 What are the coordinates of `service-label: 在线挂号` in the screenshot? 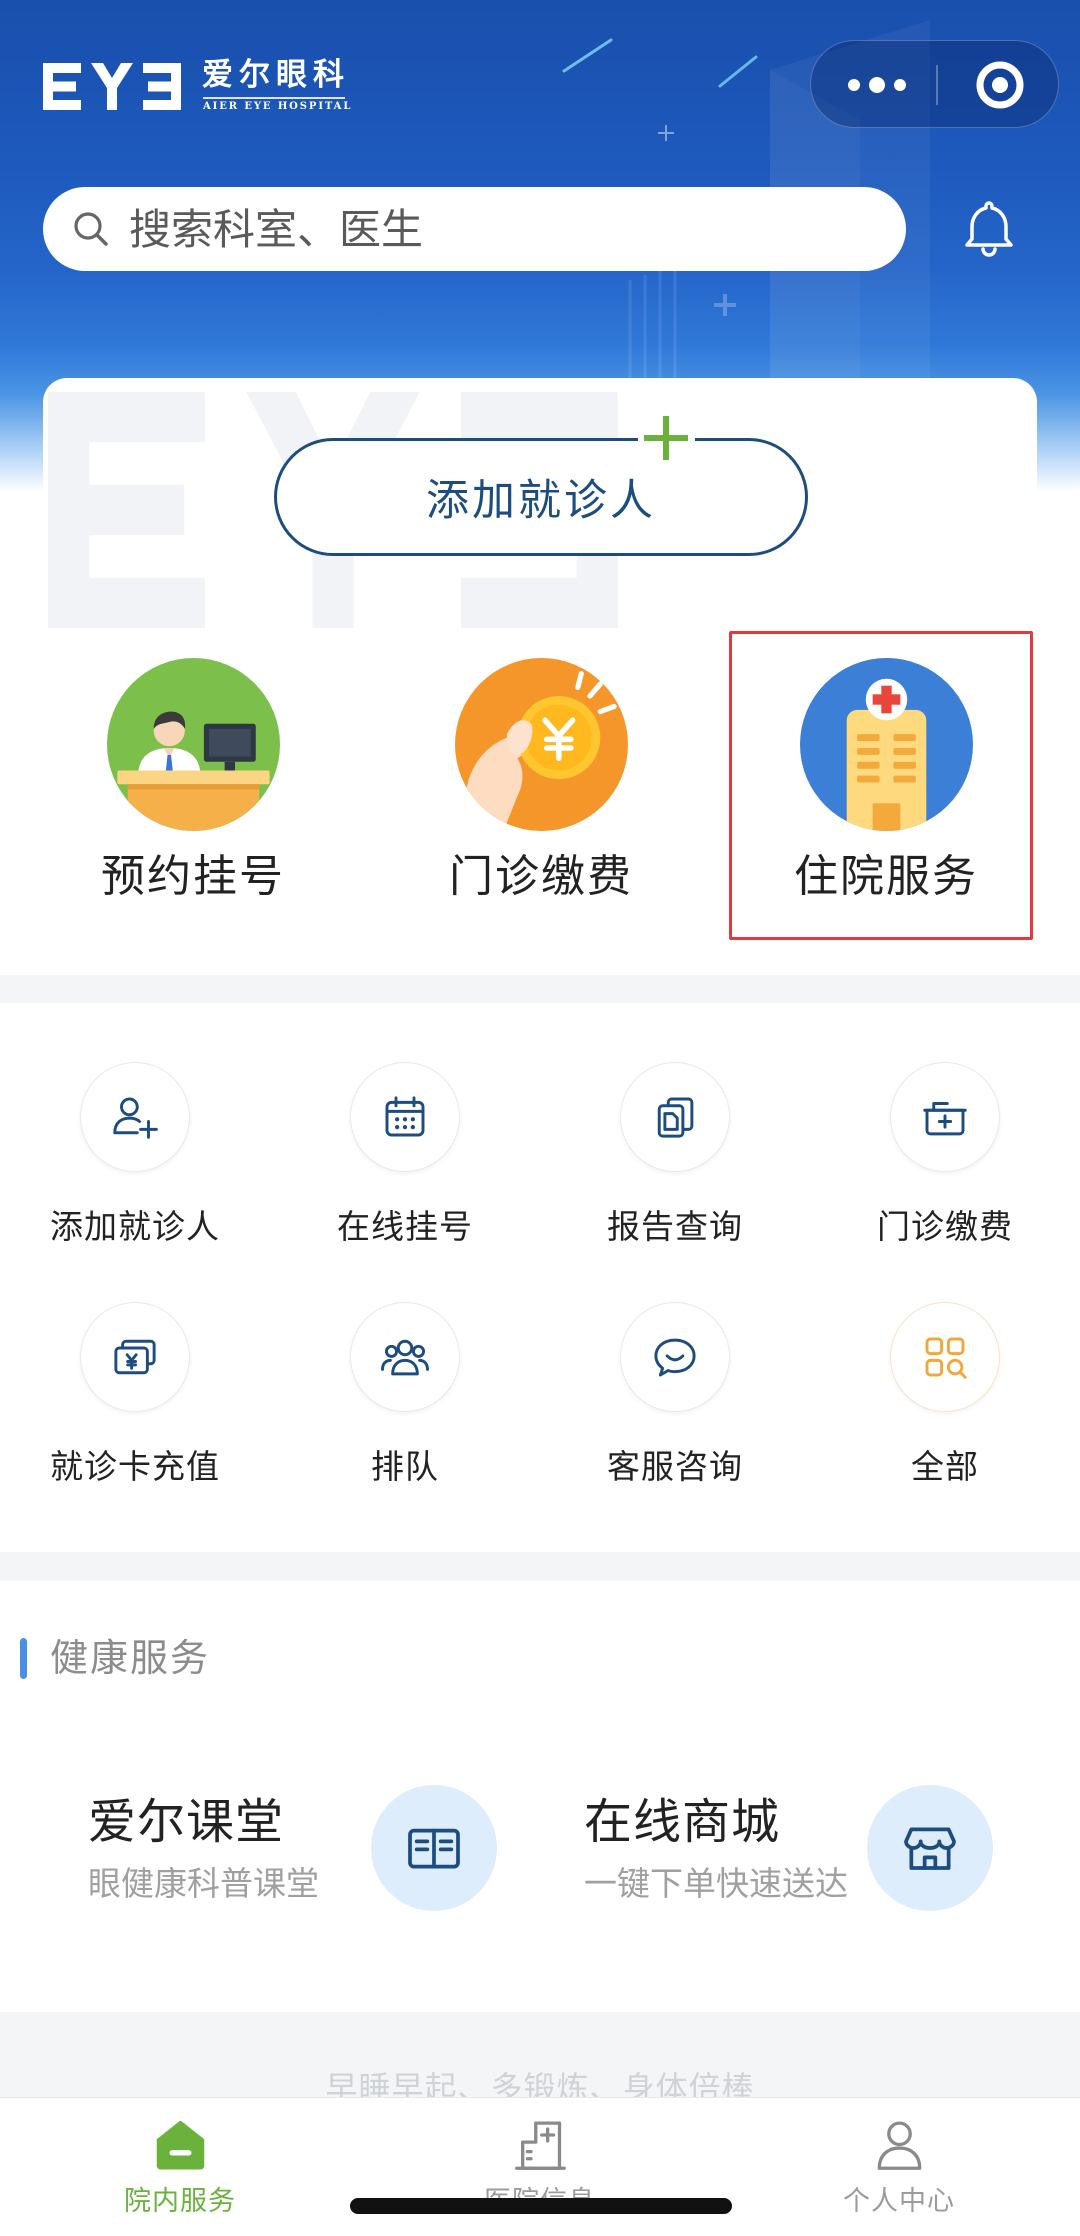 It's located at (405, 1226).